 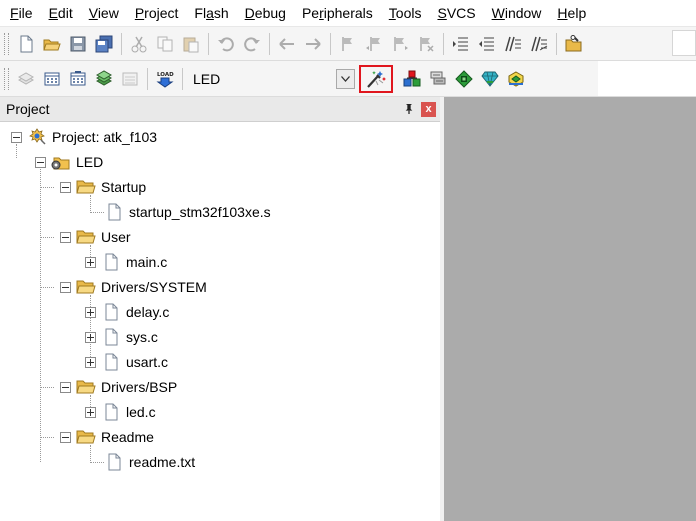 What do you see at coordinates (287, 44) in the screenshot?
I see `navigate-back-button` at bounding box center [287, 44].